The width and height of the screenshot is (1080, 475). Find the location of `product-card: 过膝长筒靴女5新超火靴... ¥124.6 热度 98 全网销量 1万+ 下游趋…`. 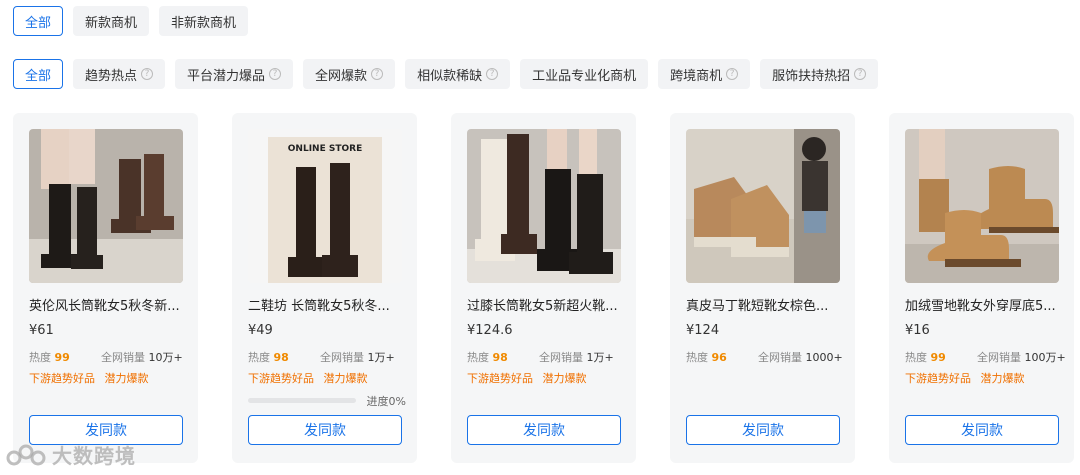

product-card: 过膝长筒靴女5新超火靴... ¥124.6 热度 98 全网销量 1万+ 下游趋… is located at coordinates (543, 288).